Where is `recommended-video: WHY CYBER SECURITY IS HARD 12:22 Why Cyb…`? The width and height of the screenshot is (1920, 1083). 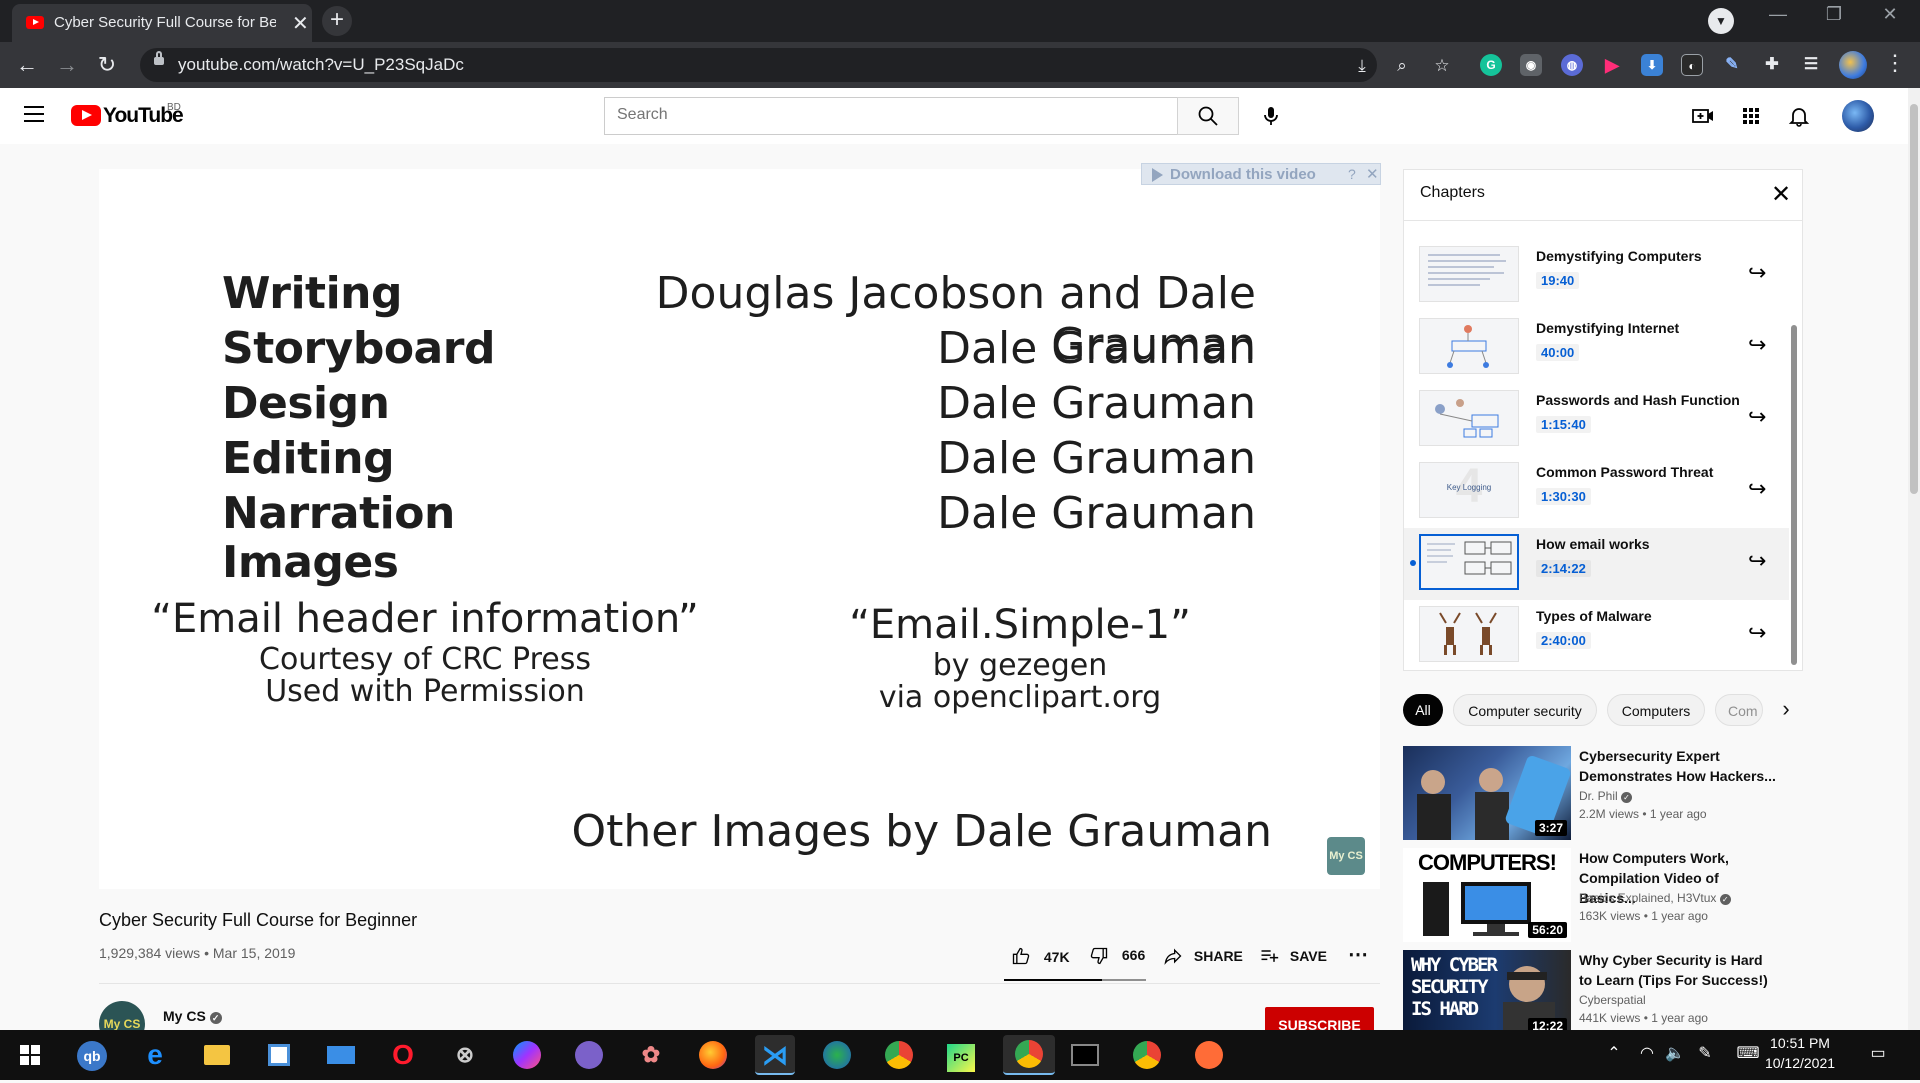 recommended-video: WHY CYBER SECURITY IS HARD 12:22 Why Cyb… is located at coordinates (1603, 990).